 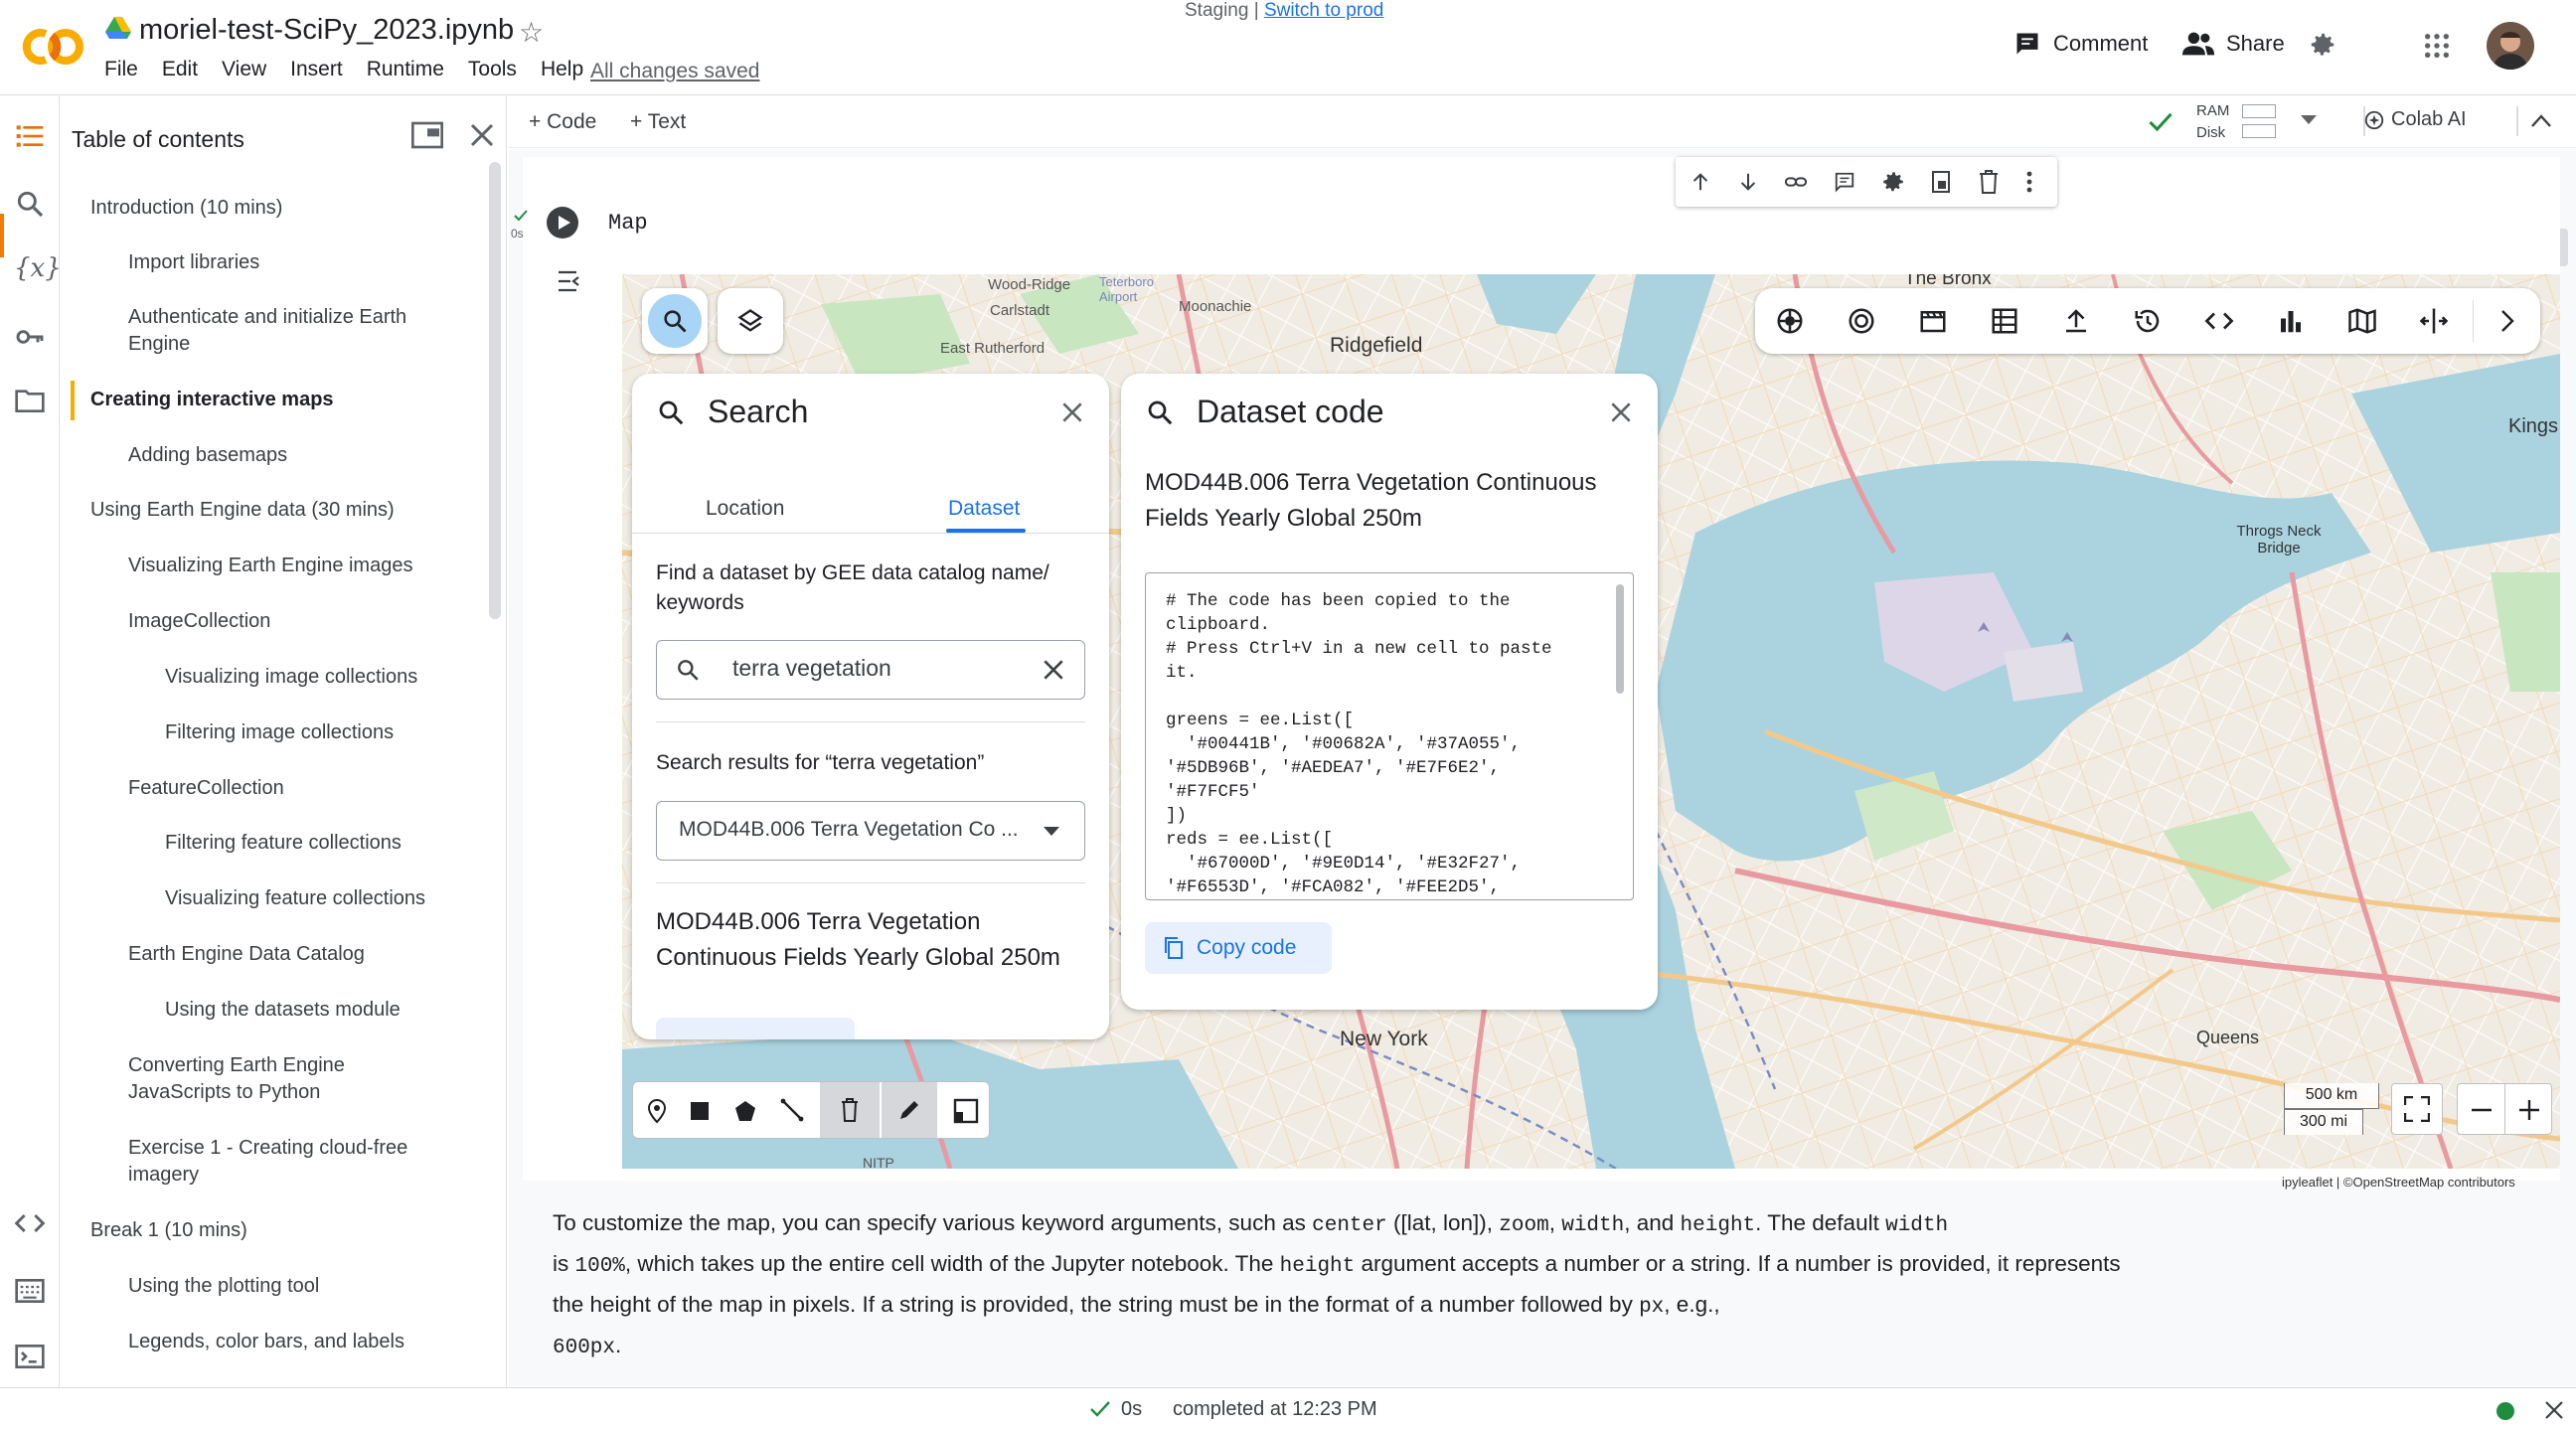 What do you see at coordinates (531, 32) in the screenshot?
I see `star-icon: ☆` at bounding box center [531, 32].